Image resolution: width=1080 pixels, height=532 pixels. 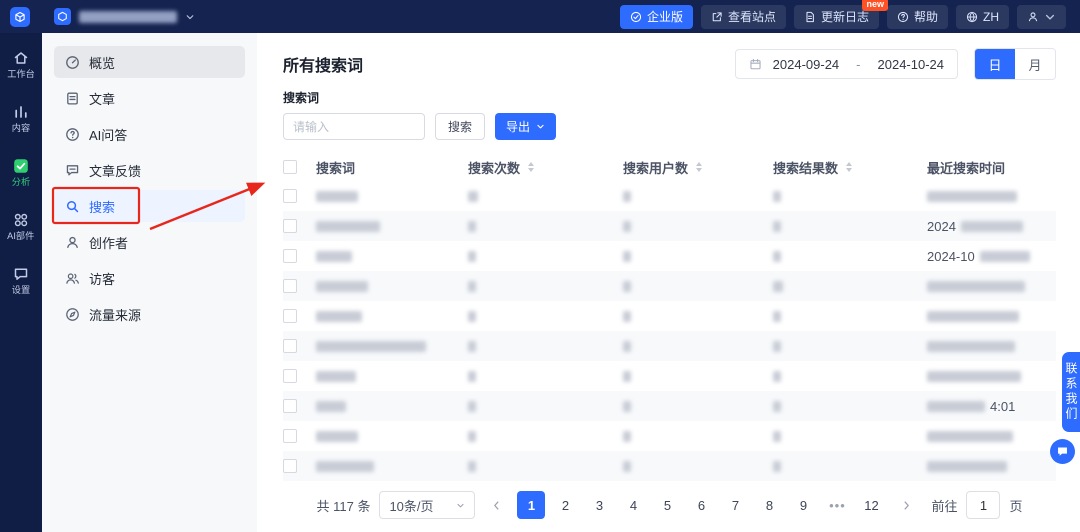 What do you see at coordinates (354, 126) in the screenshot?
I see `search-term-input` at bounding box center [354, 126].